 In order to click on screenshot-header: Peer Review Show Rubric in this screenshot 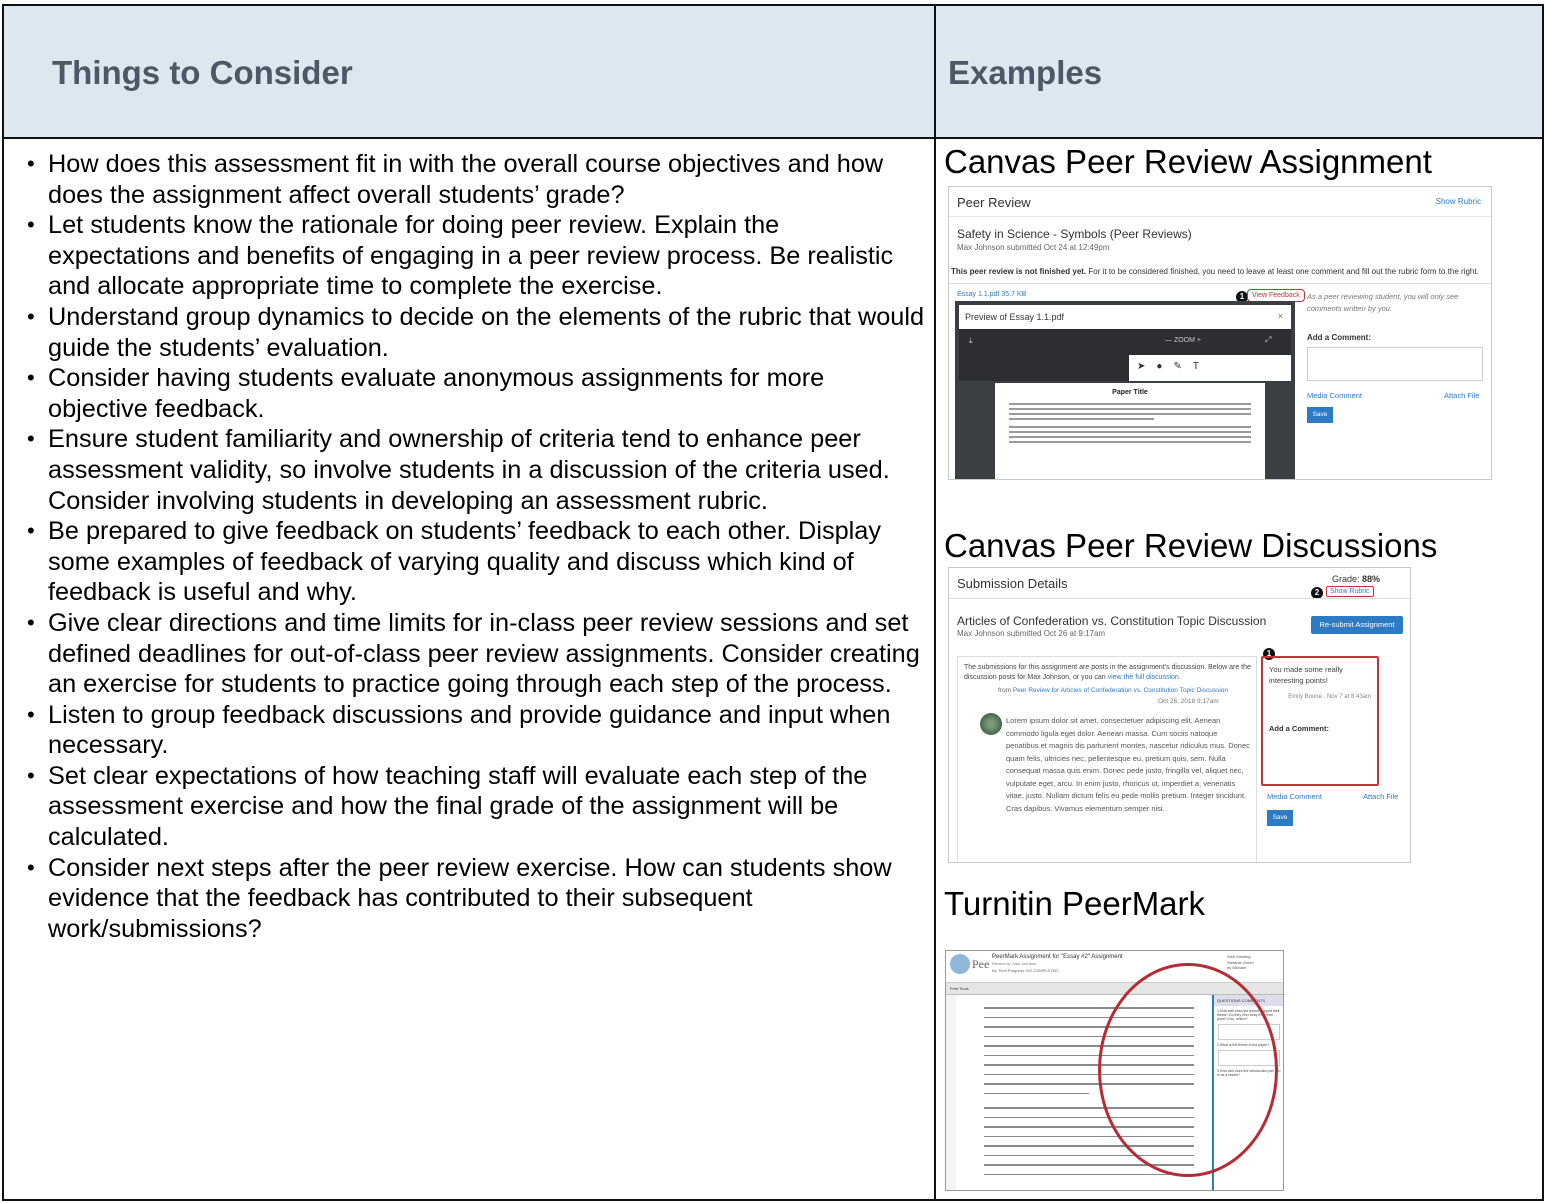, I will do `click(1220, 202)`.